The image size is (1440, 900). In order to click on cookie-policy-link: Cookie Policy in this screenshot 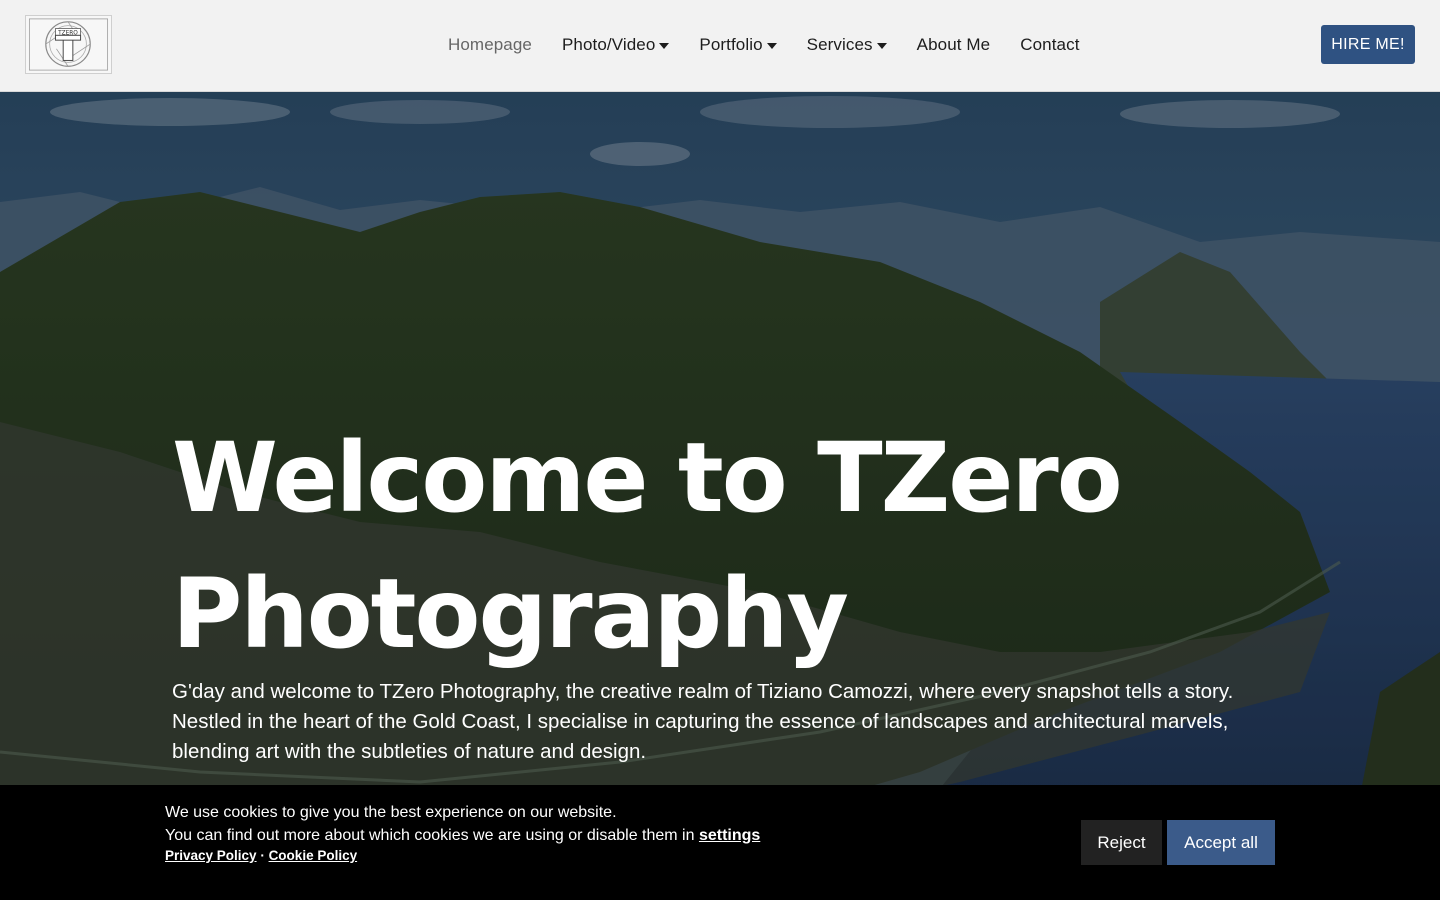, I will do `click(313, 855)`.